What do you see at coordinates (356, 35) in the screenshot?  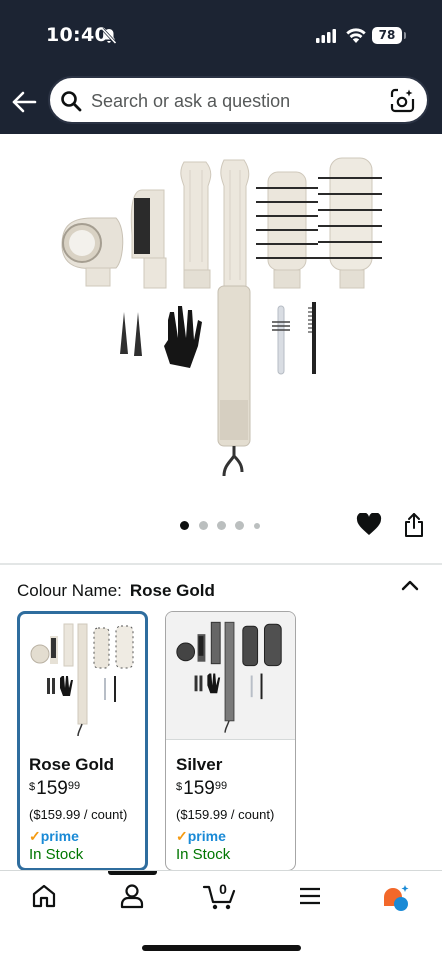 I see `wifi-icon` at bounding box center [356, 35].